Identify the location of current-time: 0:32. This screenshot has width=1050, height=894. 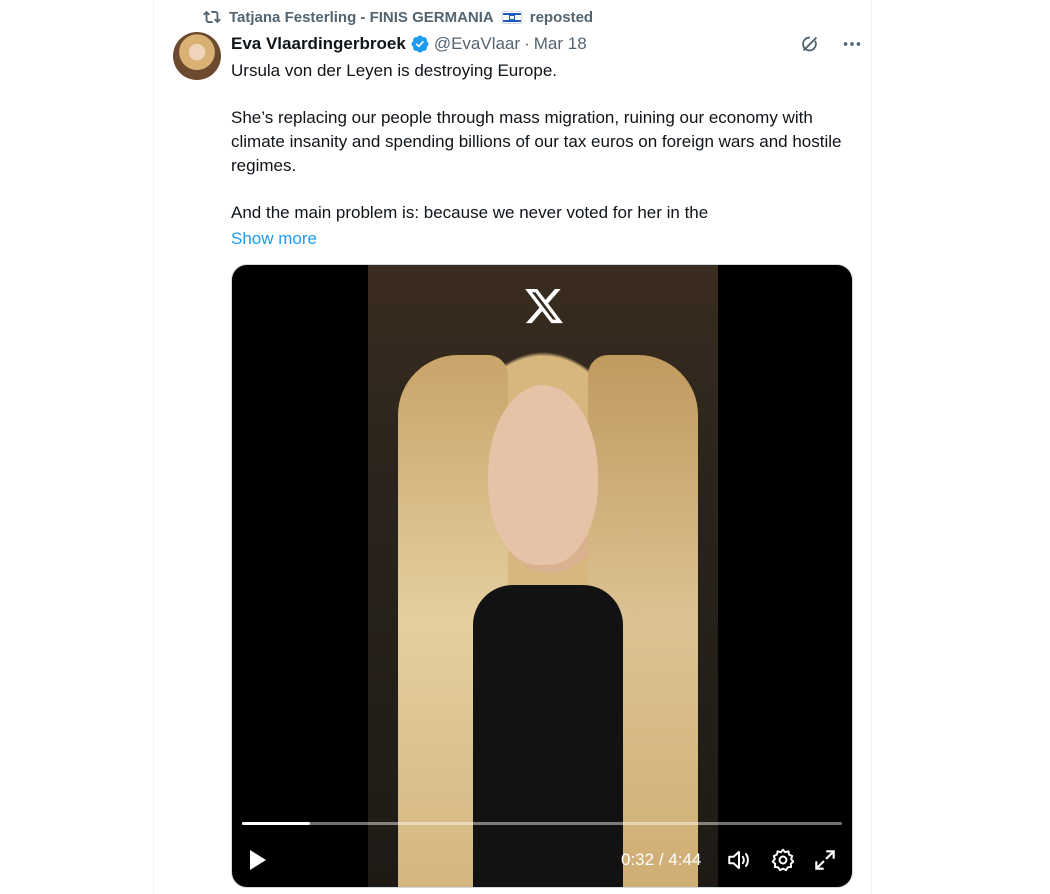
(638, 859).